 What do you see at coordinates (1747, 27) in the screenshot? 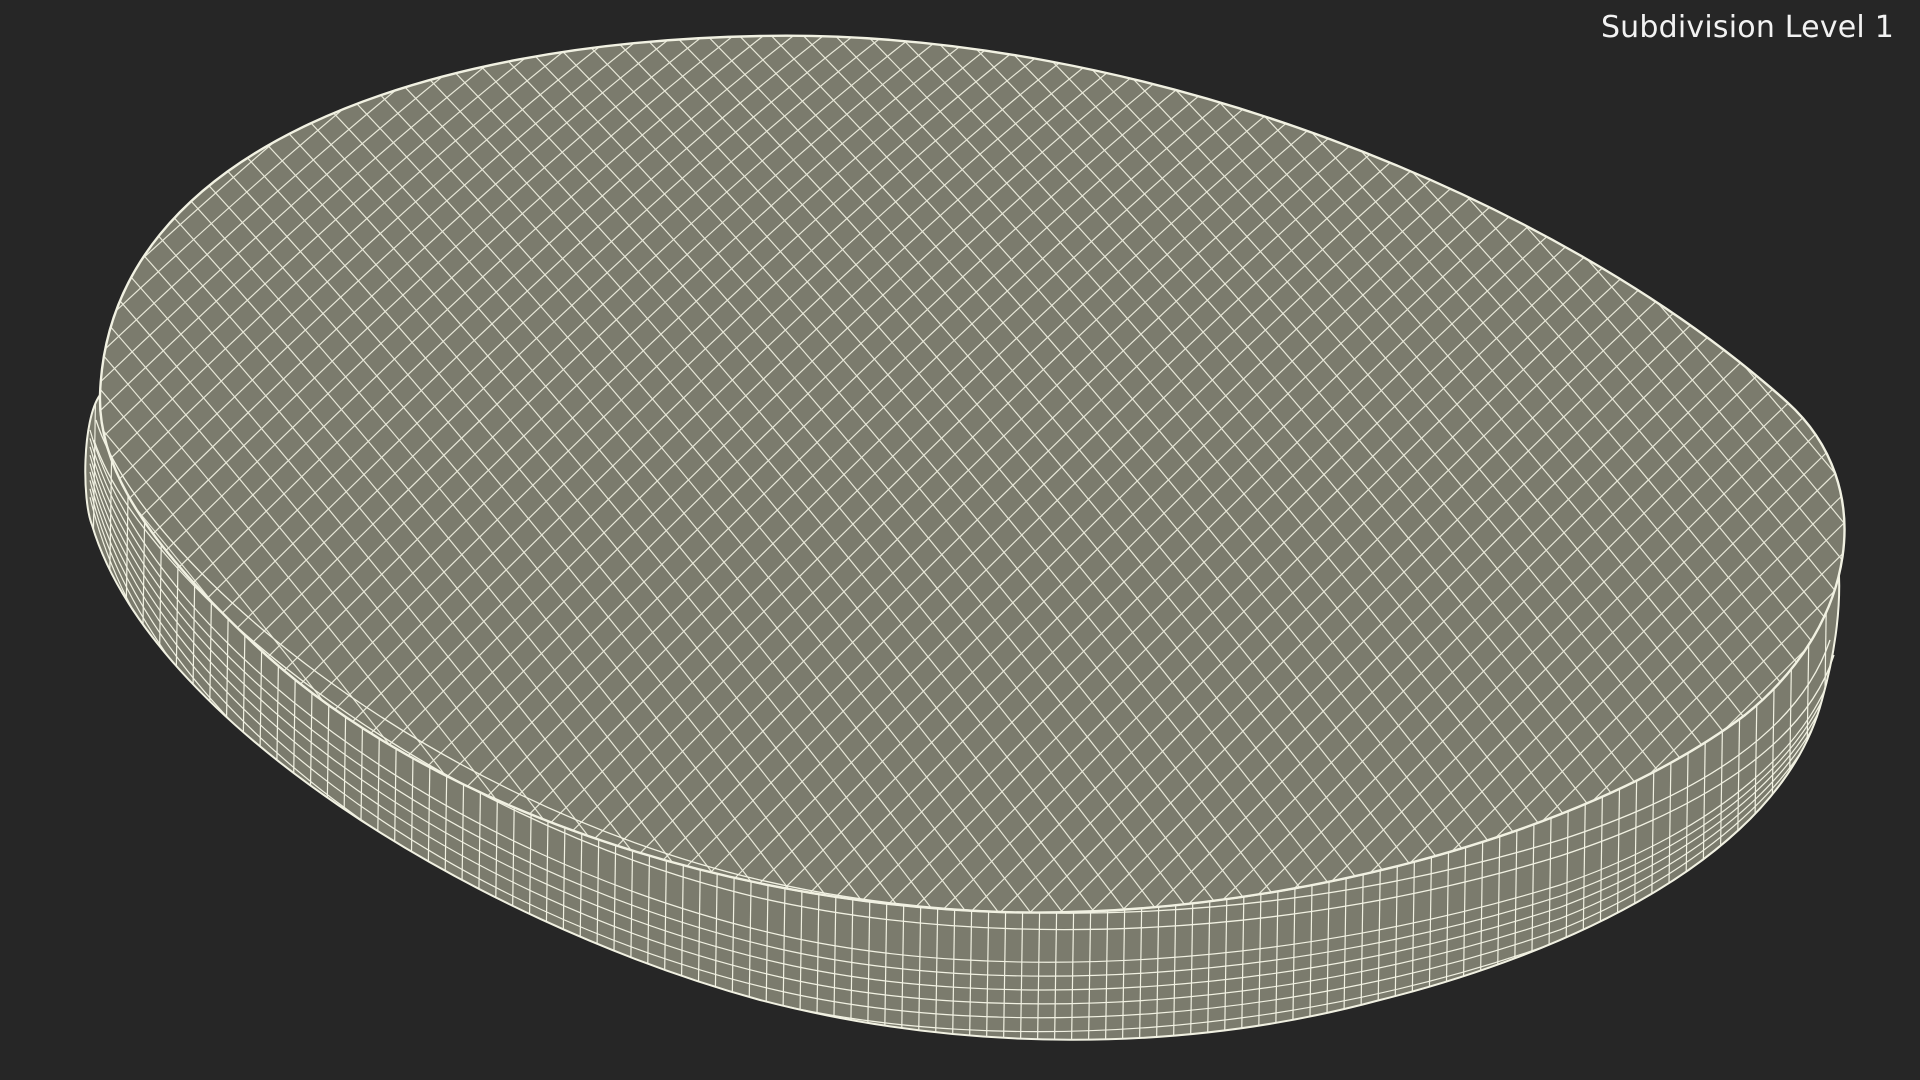
I see `subdivision-level-label: Subdivision Level 1` at bounding box center [1747, 27].